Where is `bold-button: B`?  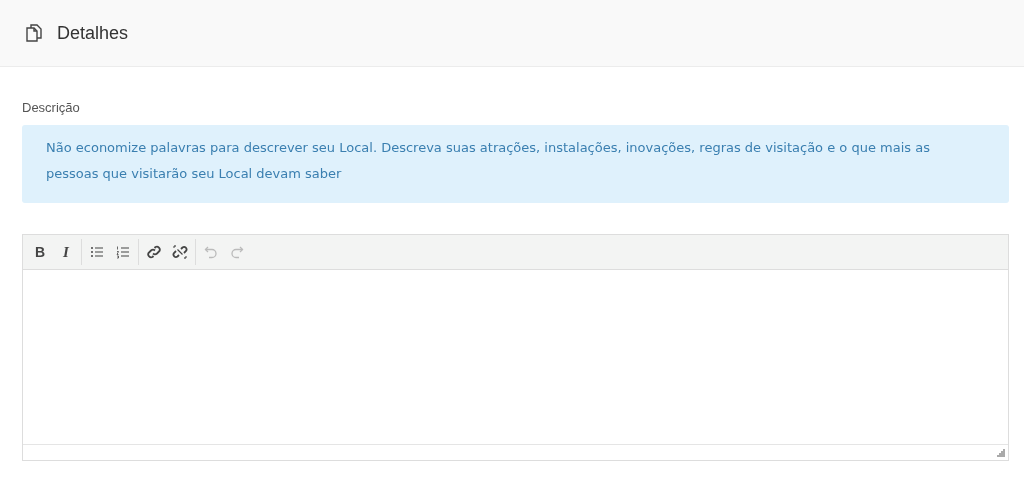
bold-button: B is located at coordinates (40, 252).